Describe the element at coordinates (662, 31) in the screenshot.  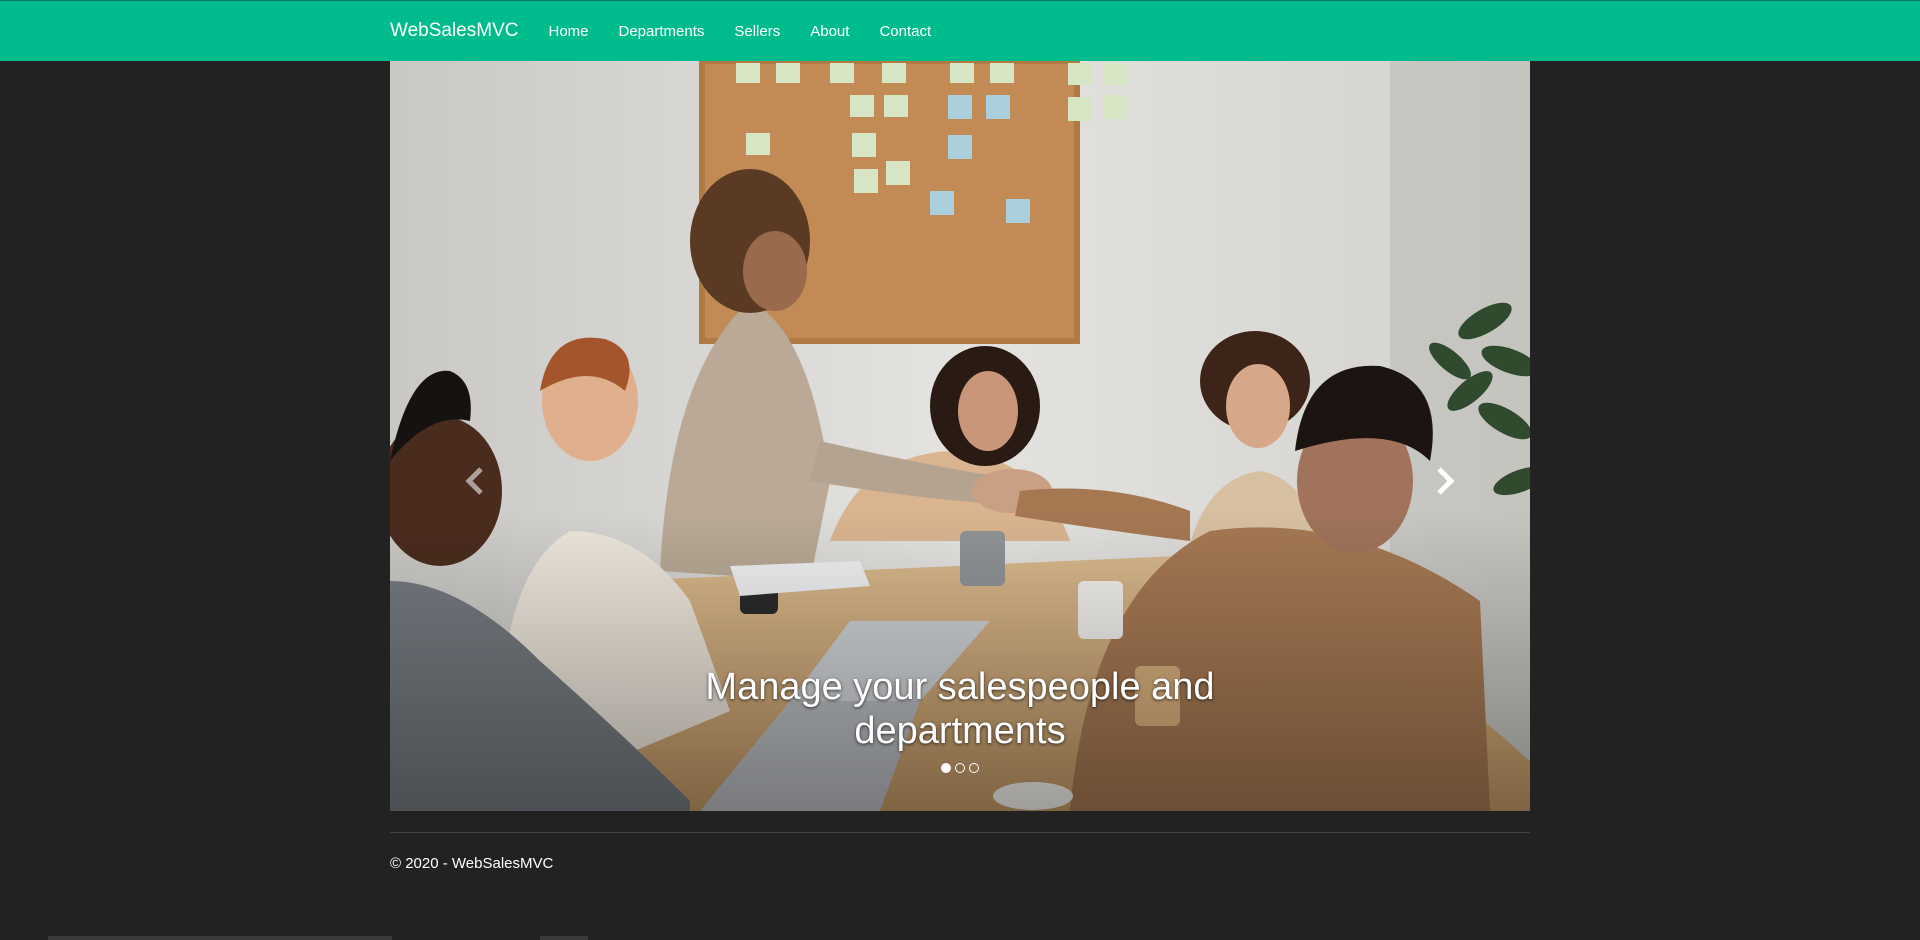
I see `nav-link-departments: Departments` at that location.